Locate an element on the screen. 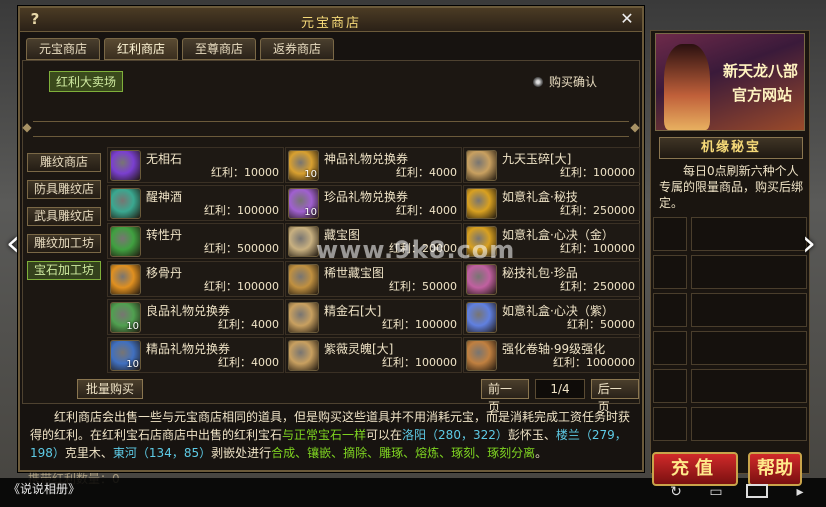  prev-slide-icon: ‹ is located at coordinates (13, 246).